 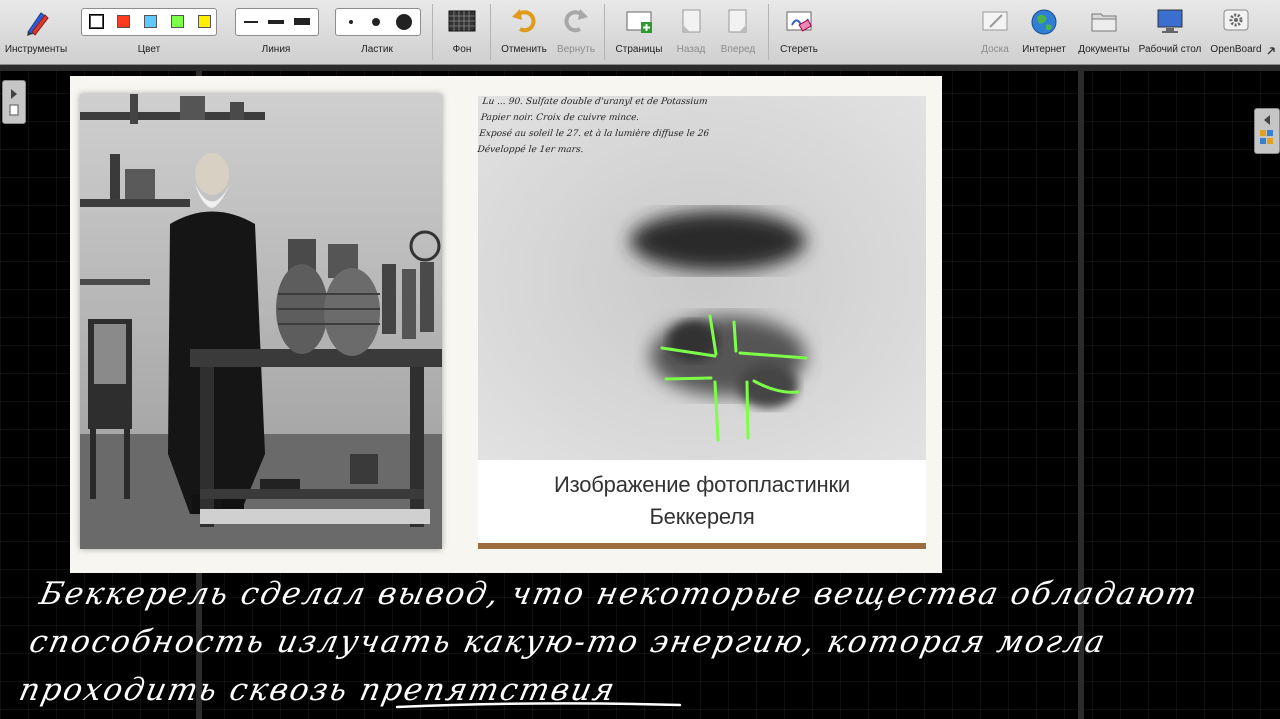 I want to click on line-group: Линия, so click(x=276, y=32).